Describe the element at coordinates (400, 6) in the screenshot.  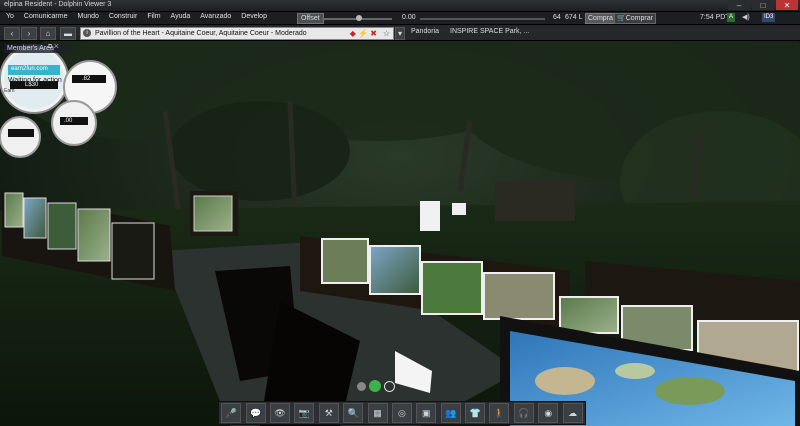
I see `window-titlebar: elpina Resident - Dolphin Viewer 3 – □ ✕` at that location.